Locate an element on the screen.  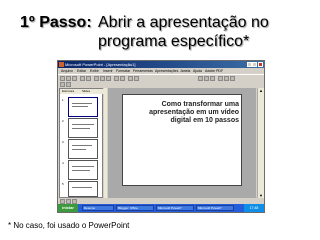
design-icon is located at coordinates (68, 84).